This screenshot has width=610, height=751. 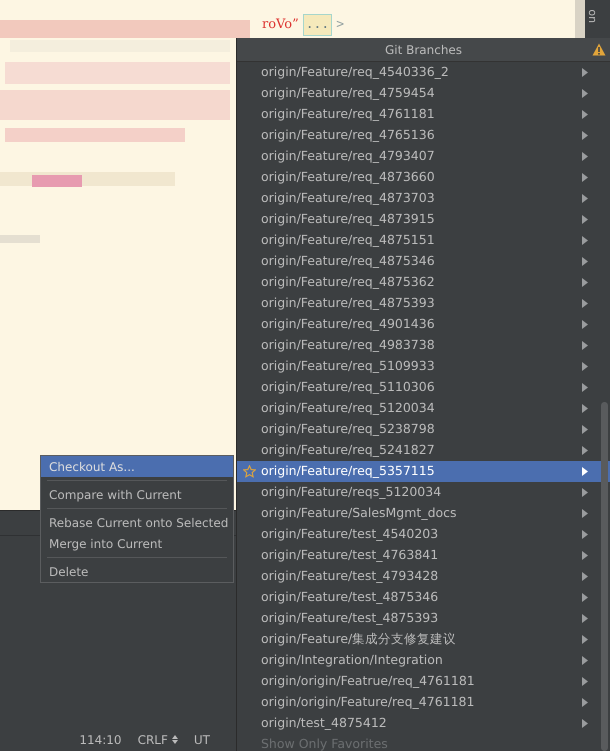 What do you see at coordinates (423, 93) in the screenshot?
I see `branch-item: origin/Feature/req_4759454` at bounding box center [423, 93].